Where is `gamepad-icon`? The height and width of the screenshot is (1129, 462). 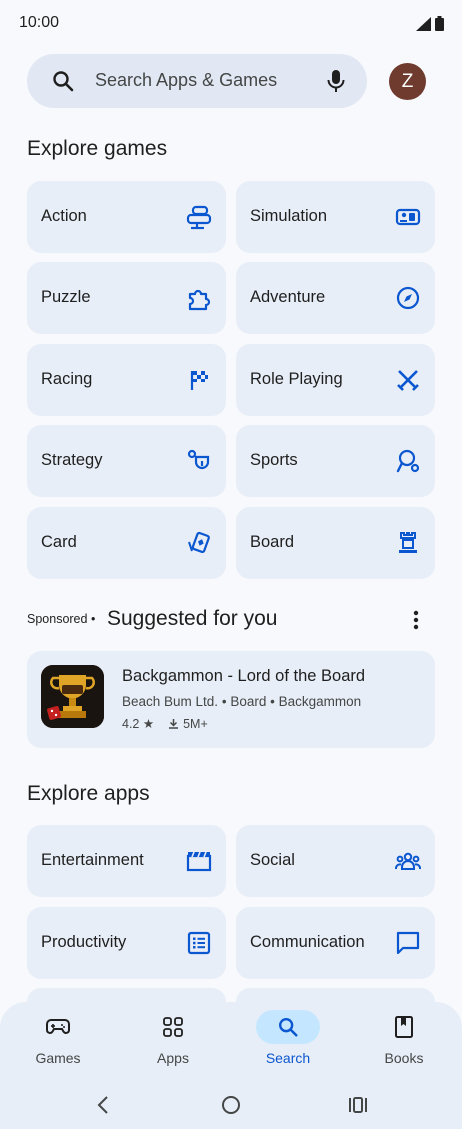
gamepad-icon is located at coordinates (58, 1026).